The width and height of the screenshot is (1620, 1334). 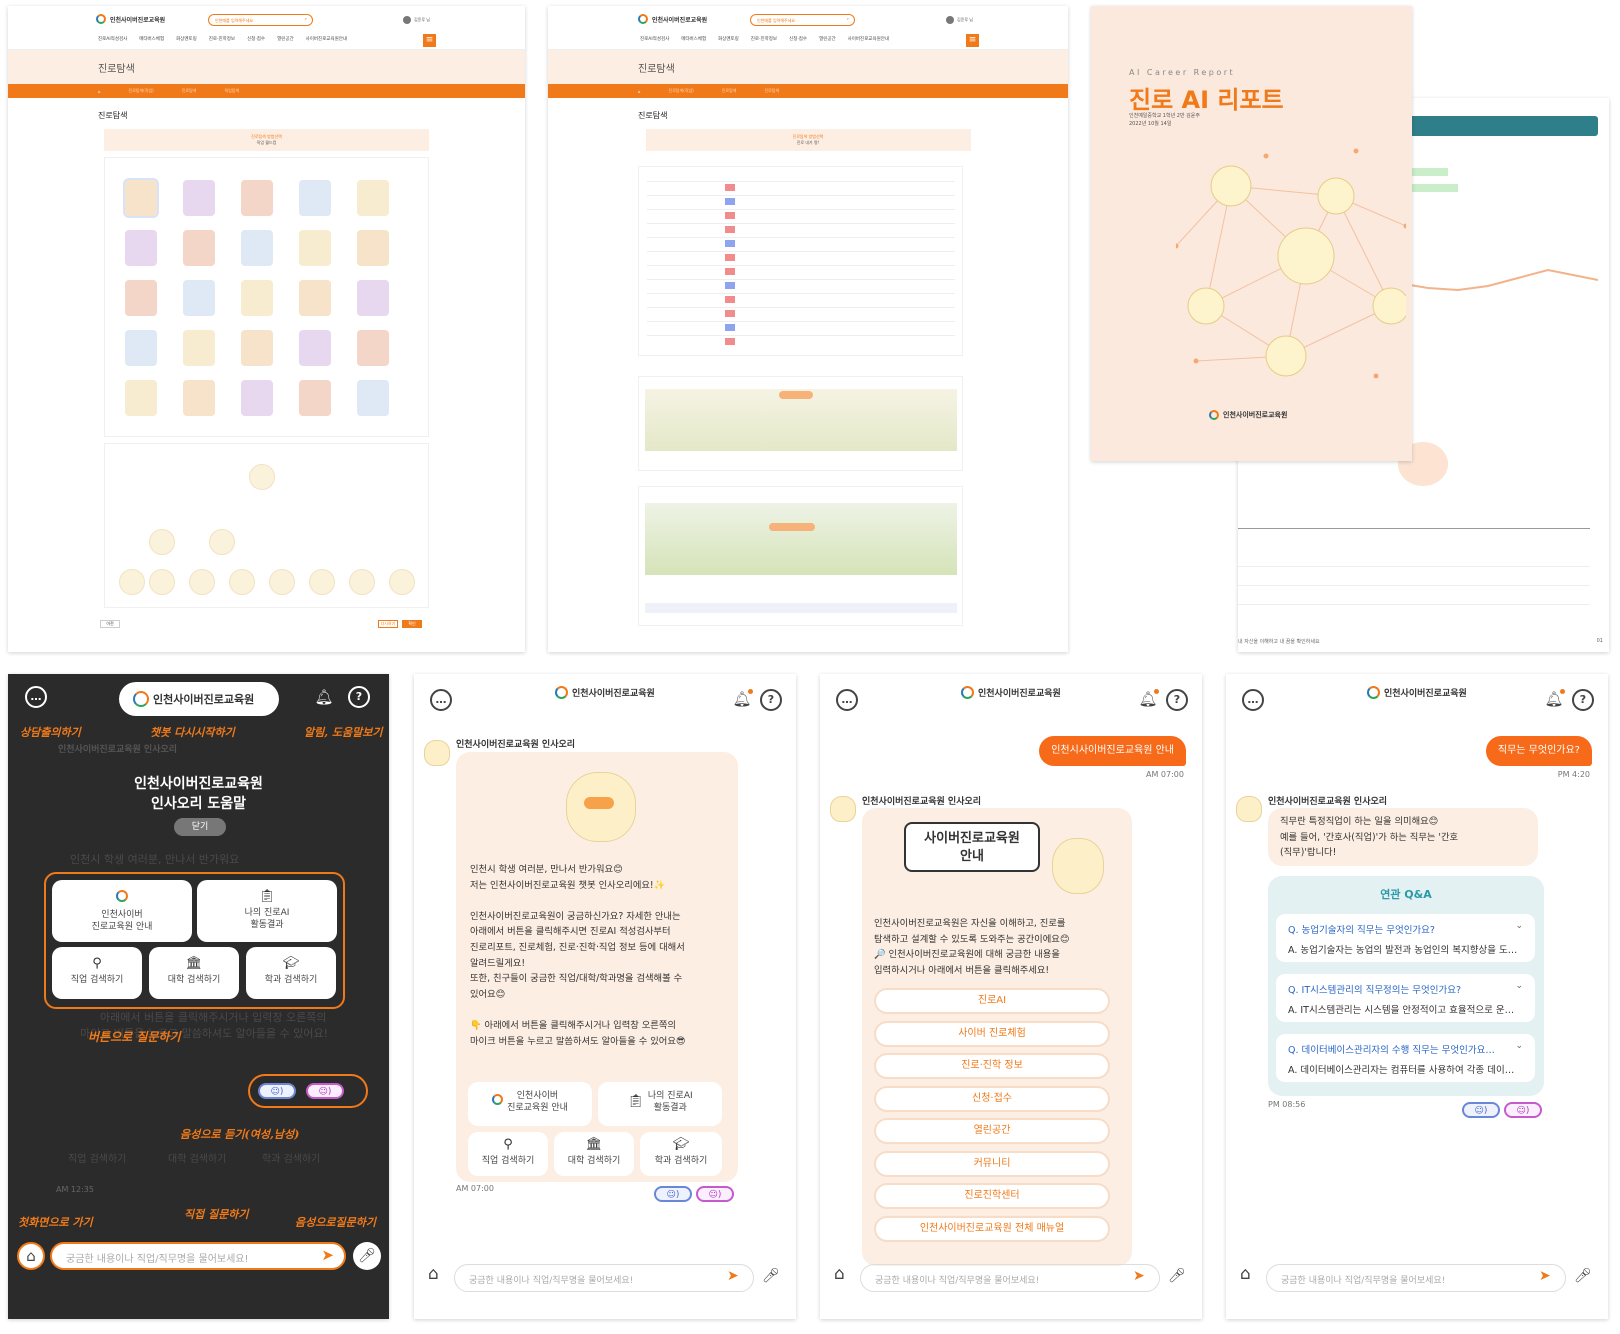 What do you see at coordinates (992, 1066) in the screenshot?
I see `menu-button: 진로·진학 정보` at bounding box center [992, 1066].